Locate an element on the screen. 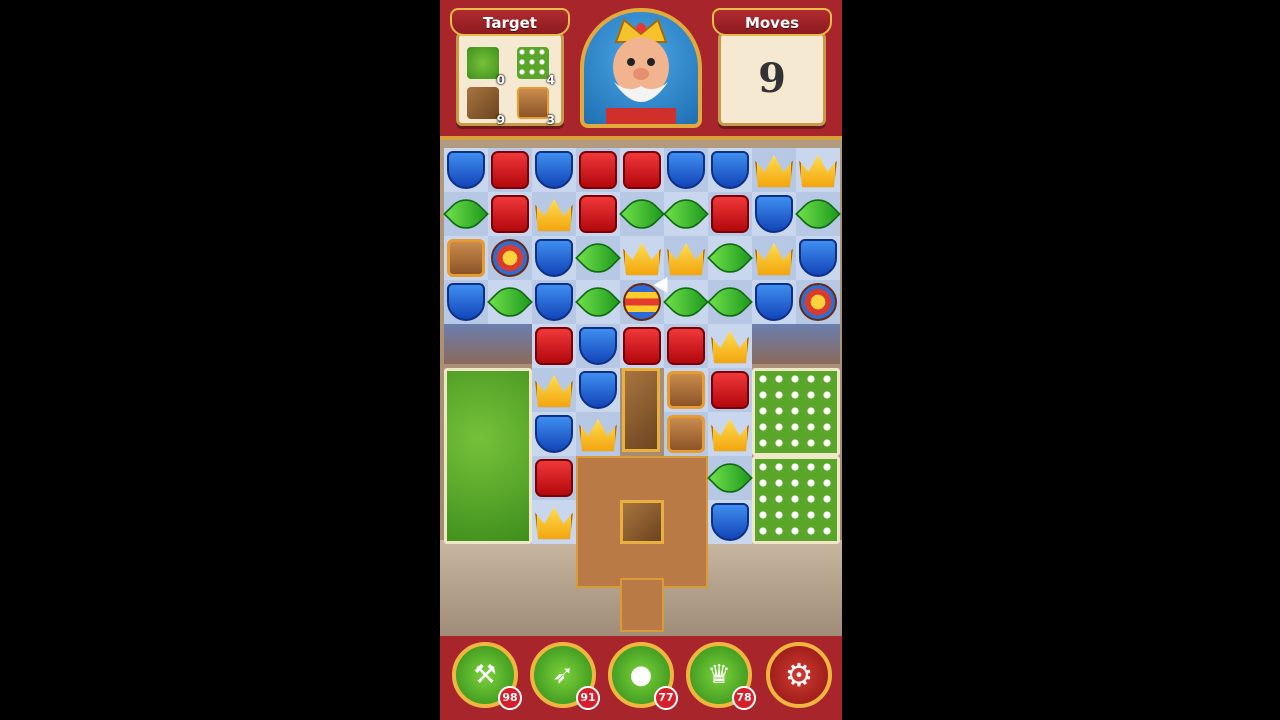 This screenshot has width=1280, height=720. topiary-bear-hedge is located at coordinates (488, 456).